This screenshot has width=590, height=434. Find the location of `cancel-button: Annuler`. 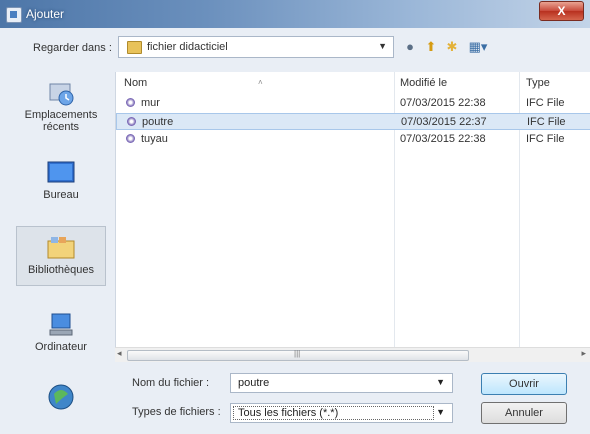

cancel-button: Annuler is located at coordinates (524, 413).